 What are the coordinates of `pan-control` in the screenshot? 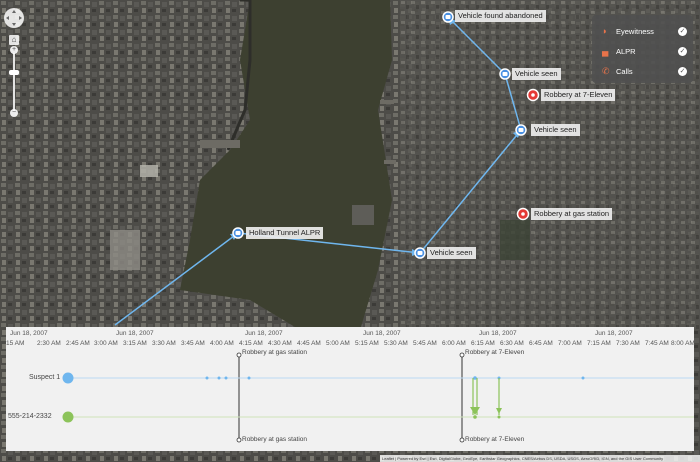 It's located at (14, 18).